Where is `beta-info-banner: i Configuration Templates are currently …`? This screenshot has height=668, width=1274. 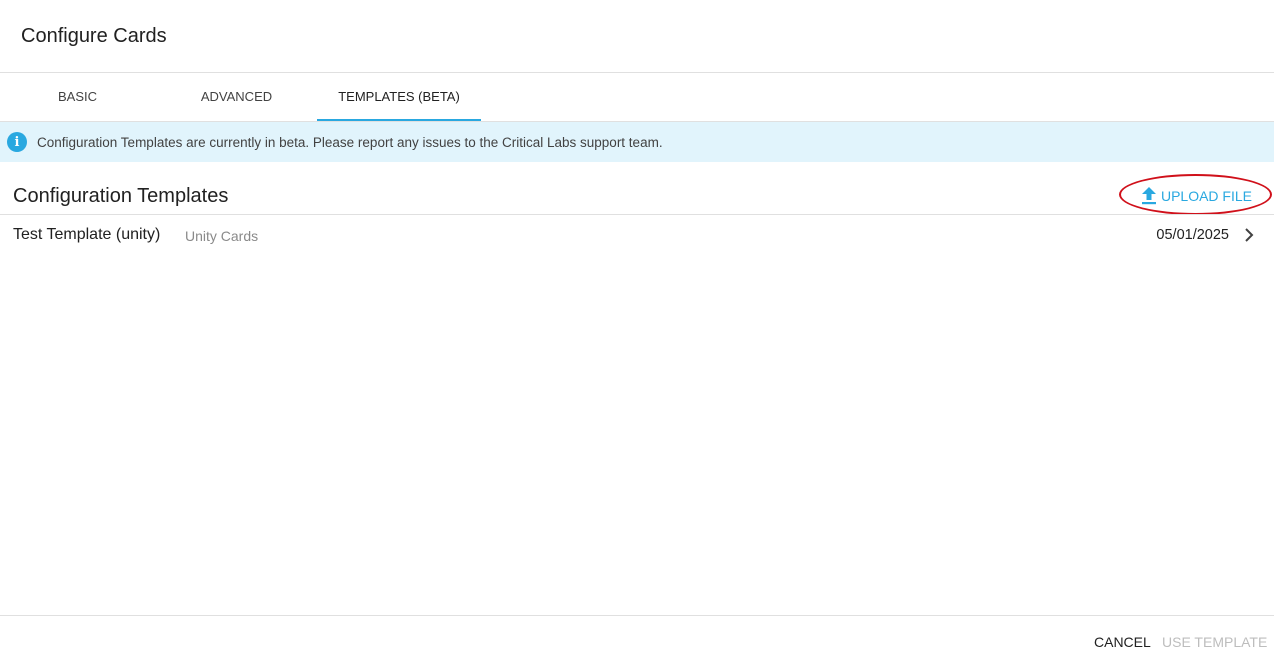 beta-info-banner: i Configuration Templates are currently … is located at coordinates (637, 142).